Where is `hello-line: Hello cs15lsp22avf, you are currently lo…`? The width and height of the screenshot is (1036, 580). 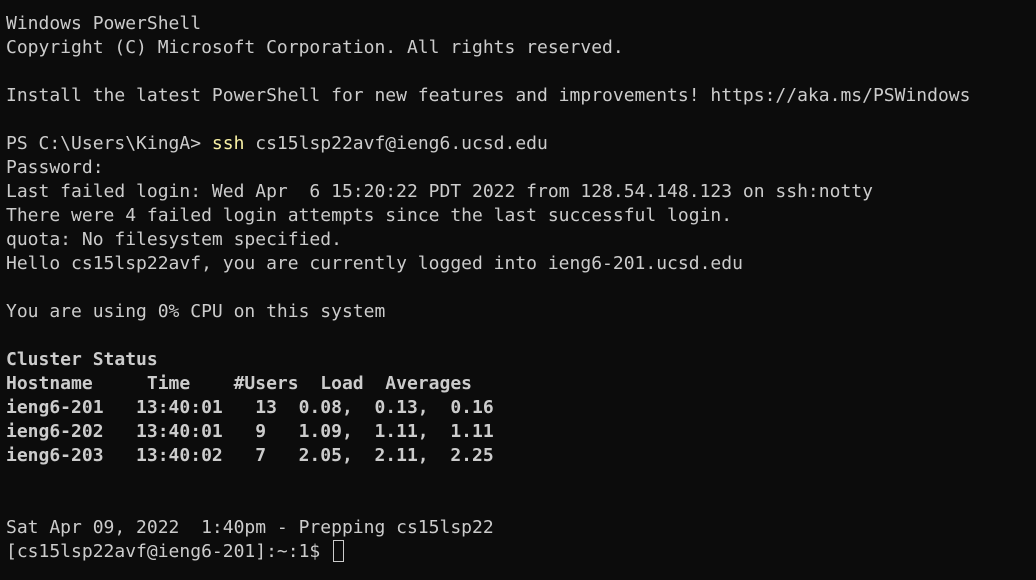
hello-line: Hello cs15lsp22avf, you are currently lo… is located at coordinates (374, 263).